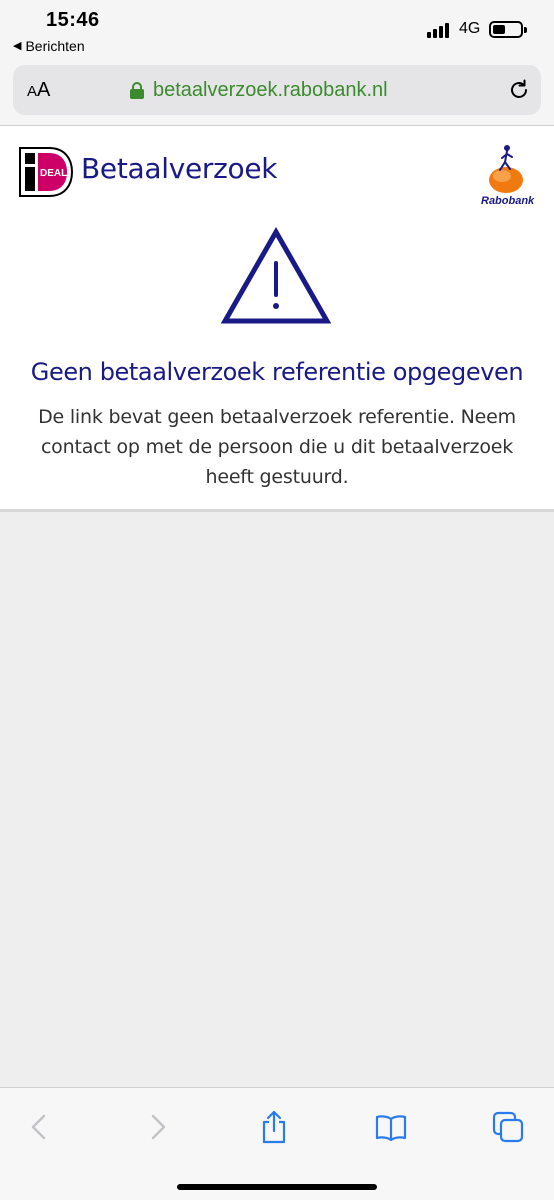  I want to click on status-bar: 15:46 ◀ Berichten 4G, so click(277, 30).